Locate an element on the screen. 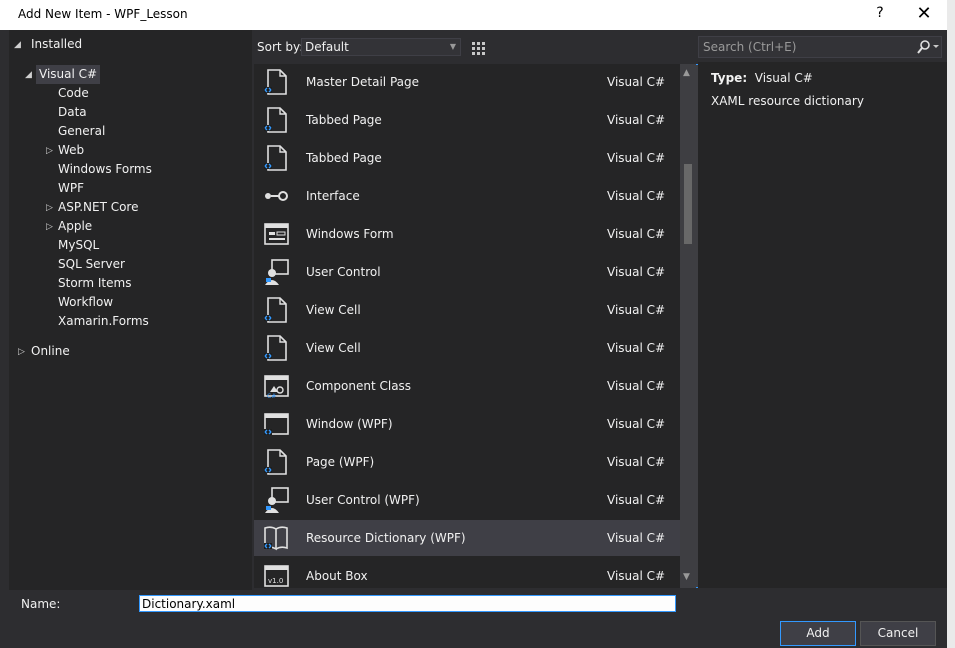 This screenshot has height=648, width=955. type-label: Type: is located at coordinates (729, 78).